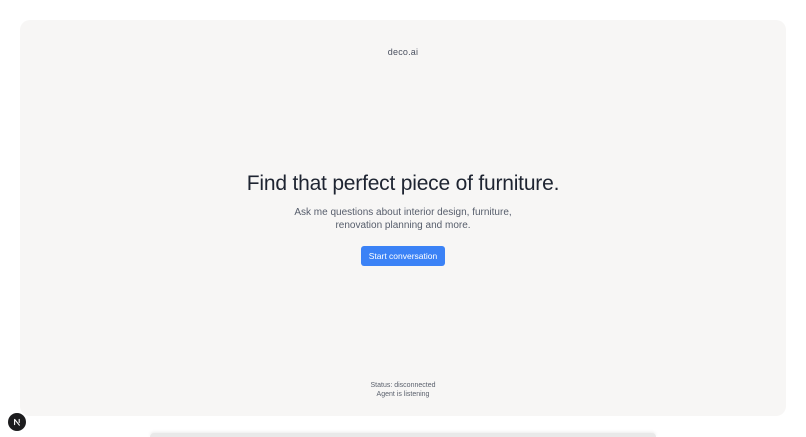 This screenshot has height=437, width=806. Describe the element at coordinates (403, 385) in the screenshot. I see `connection-status: Status: disconnected` at that location.